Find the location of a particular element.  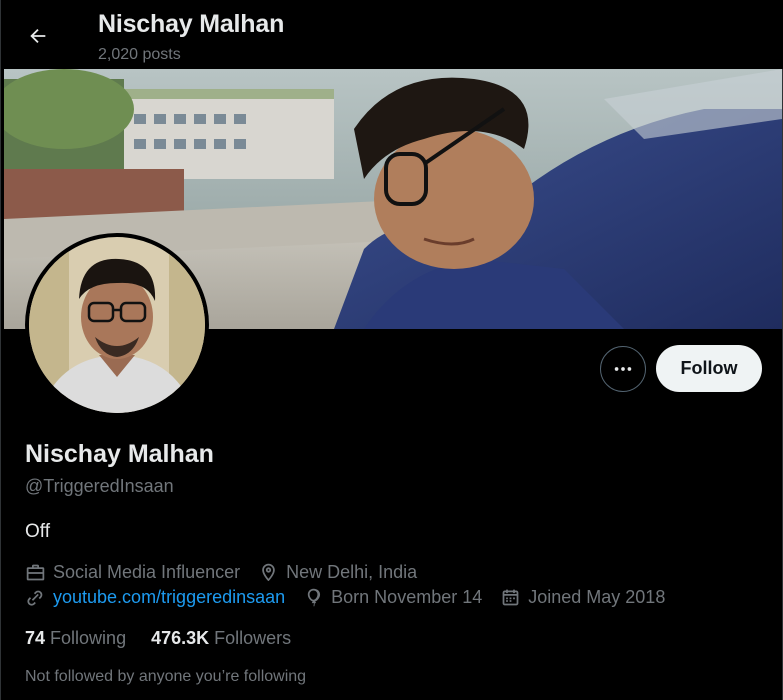

category-text: Social Media Influencer is located at coordinates (147, 572).